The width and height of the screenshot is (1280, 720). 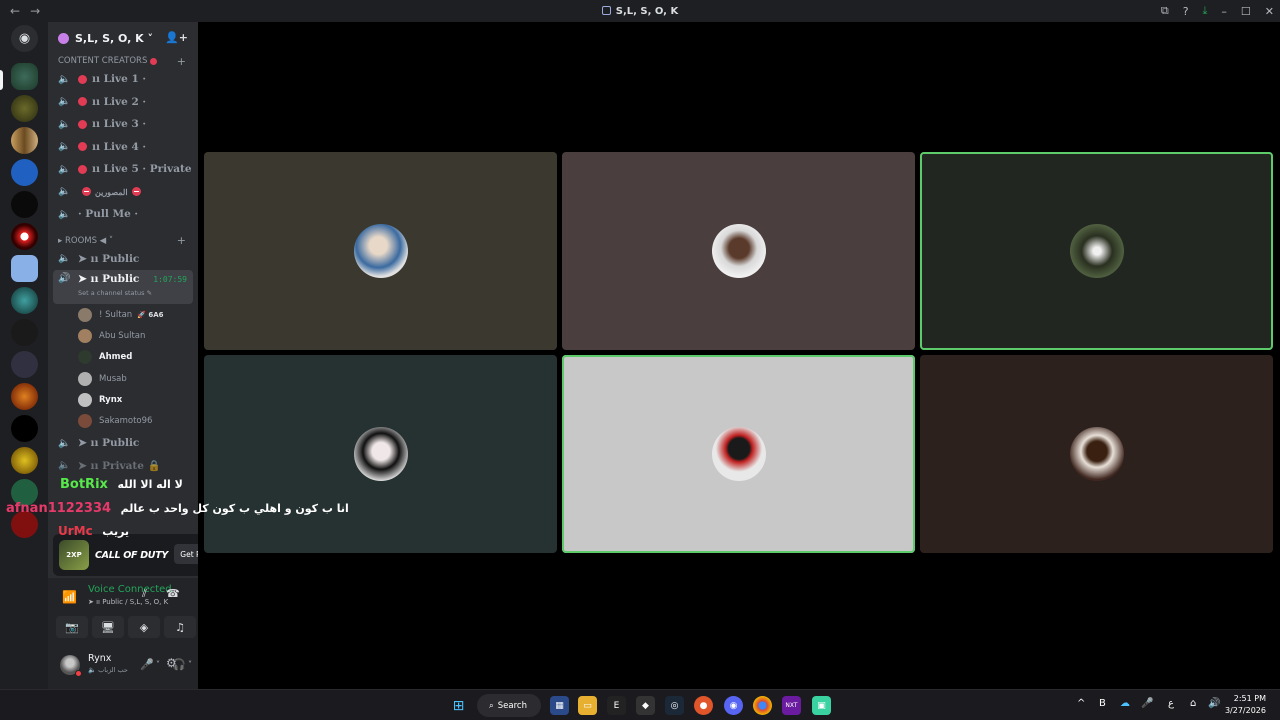 I want to click on app-cube-icon: ◆, so click(x=645, y=705).